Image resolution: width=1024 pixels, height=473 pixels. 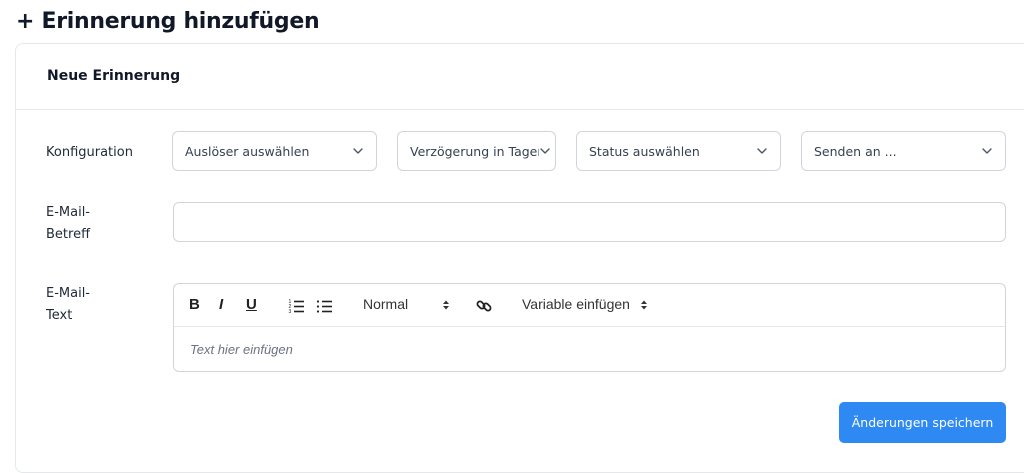 What do you see at coordinates (247, 151) in the screenshot?
I see `trigger-select-value: Auslöser auswählen` at bounding box center [247, 151].